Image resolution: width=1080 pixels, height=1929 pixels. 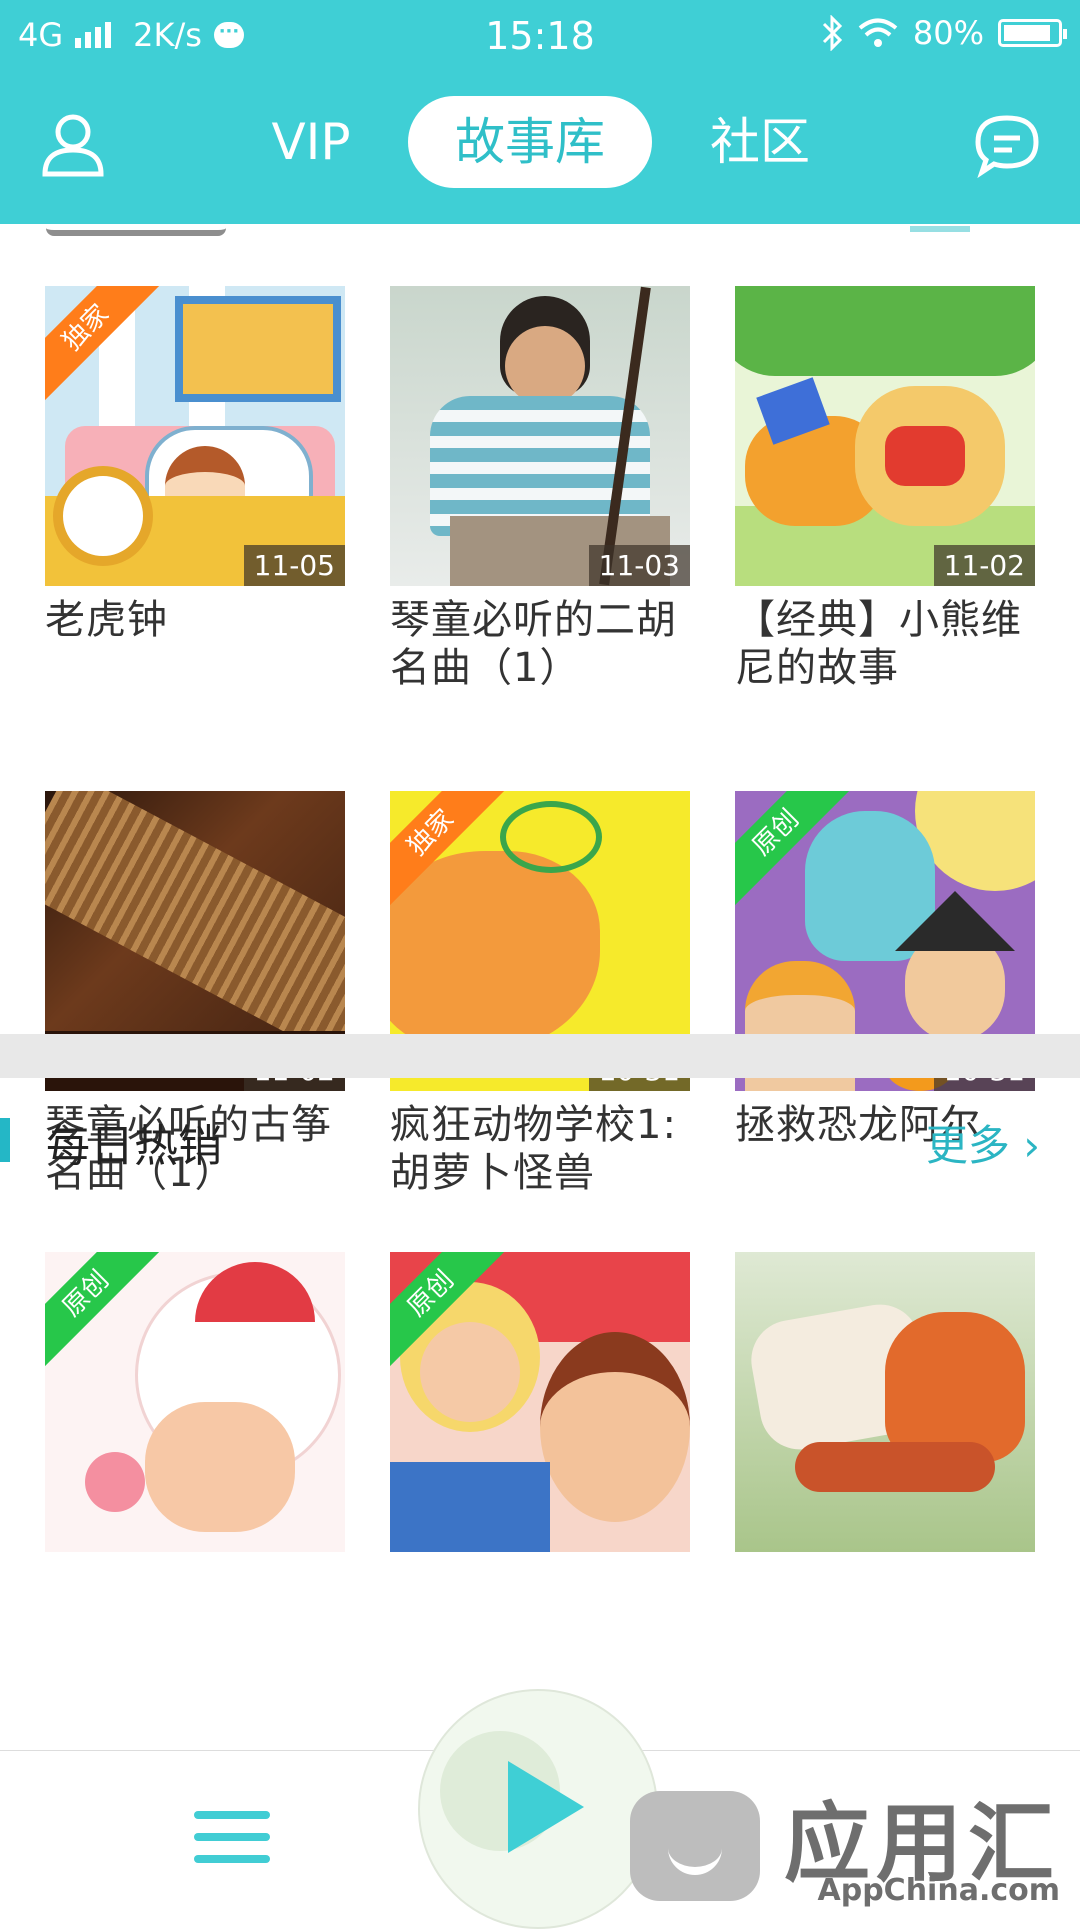 What do you see at coordinates (540, 436) in the screenshot?
I see `story-cover: 11-03` at bounding box center [540, 436].